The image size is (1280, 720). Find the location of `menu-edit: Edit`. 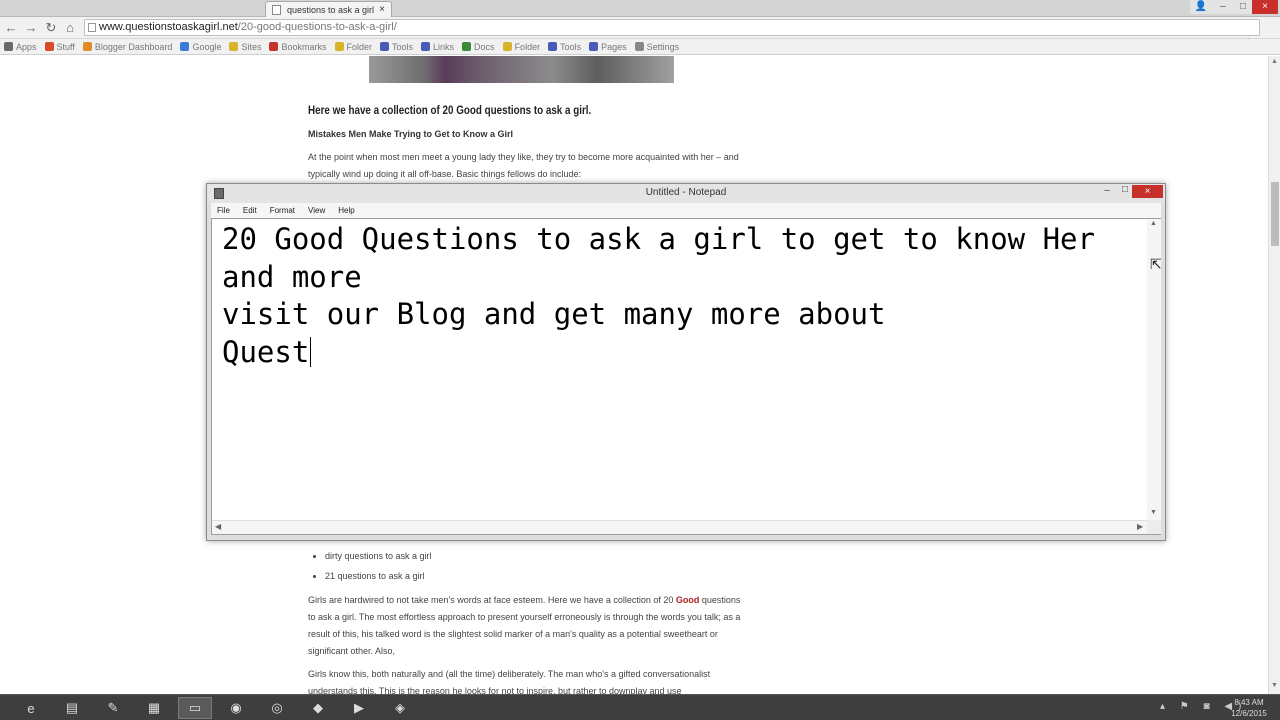

menu-edit: Edit is located at coordinates (250, 210).